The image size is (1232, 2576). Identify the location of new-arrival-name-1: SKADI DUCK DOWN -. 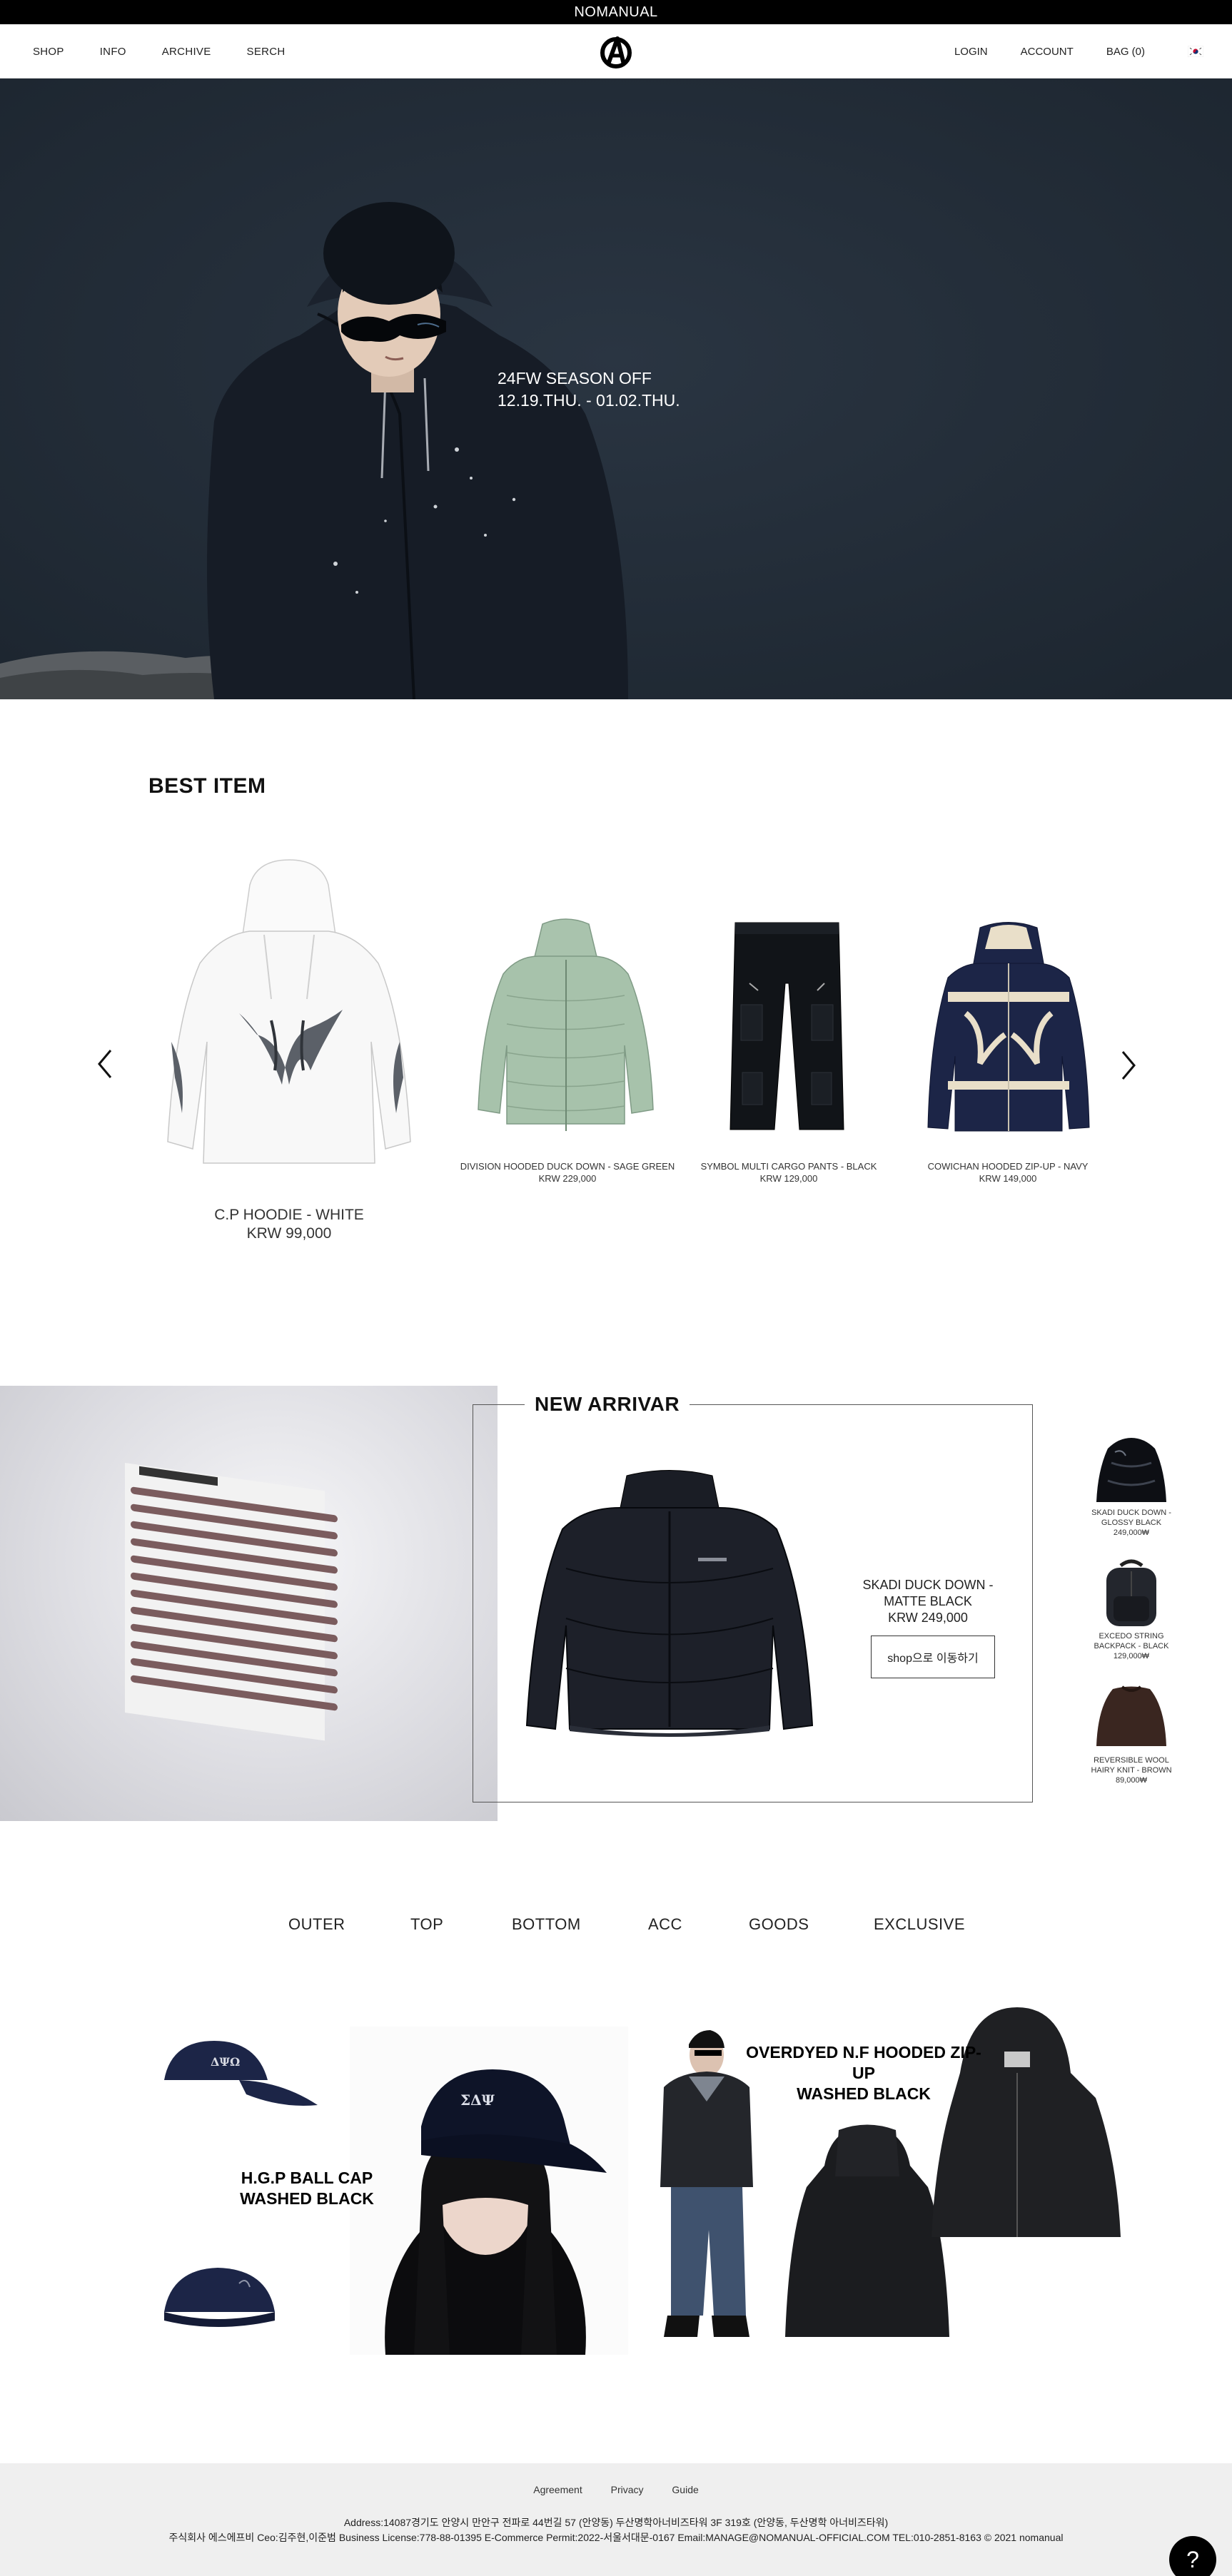
(928, 1585).